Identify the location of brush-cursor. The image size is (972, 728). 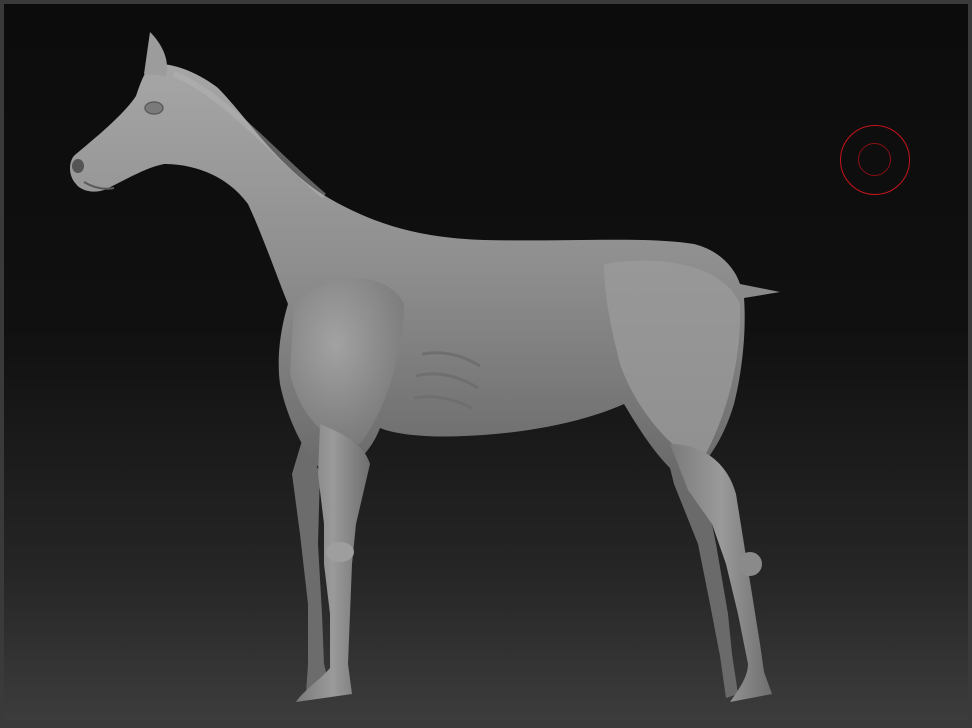
(875, 160).